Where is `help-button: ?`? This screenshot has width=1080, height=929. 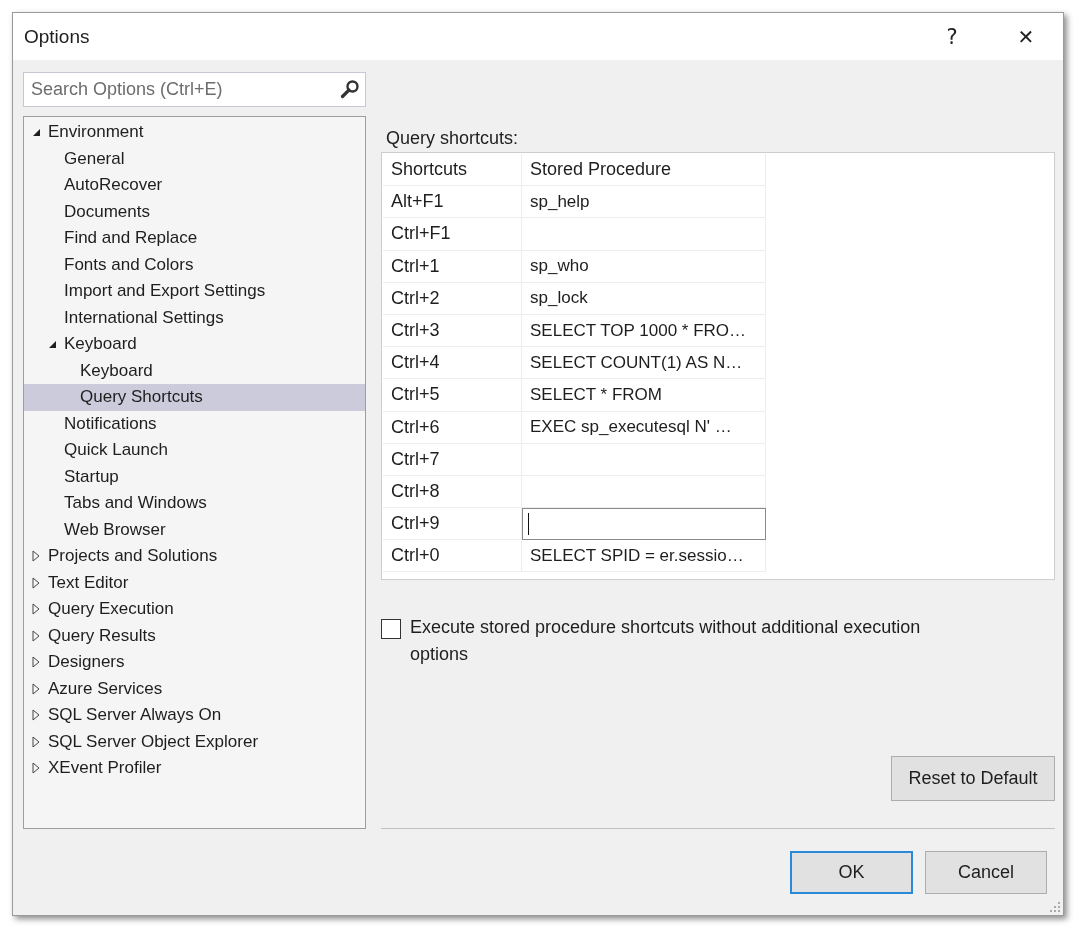 help-button: ? is located at coordinates (952, 36).